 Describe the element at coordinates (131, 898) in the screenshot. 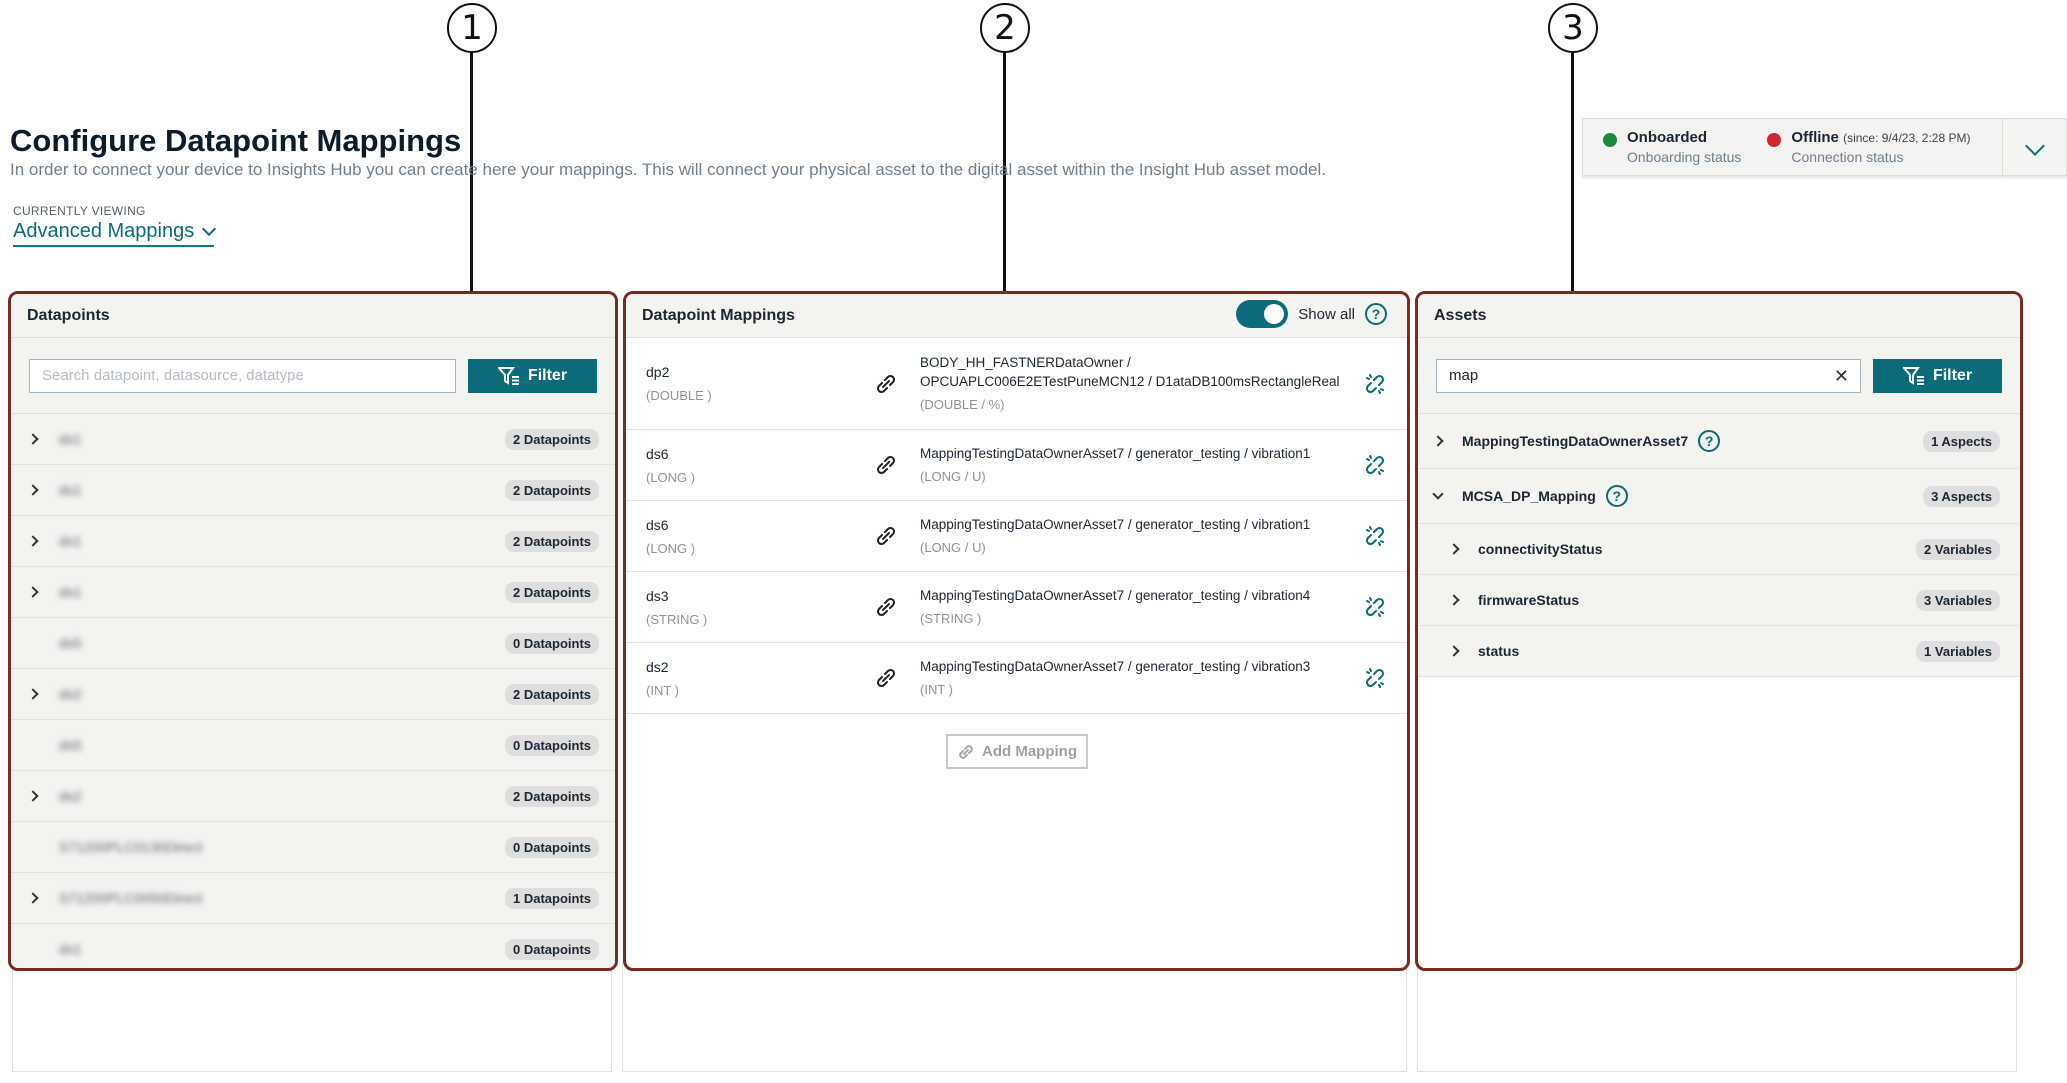

I see `datasource-name: S71200PLC0050Direct` at that location.